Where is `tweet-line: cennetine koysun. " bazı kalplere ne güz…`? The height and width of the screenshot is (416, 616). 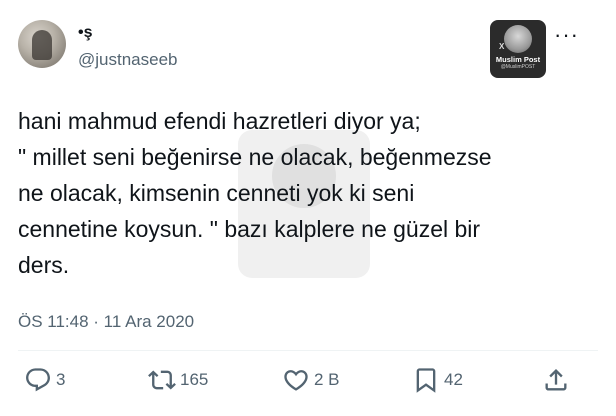
tweet-line: cennetine koysun. " bazı kalplere ne güz… is located at coordinates (249, 229).